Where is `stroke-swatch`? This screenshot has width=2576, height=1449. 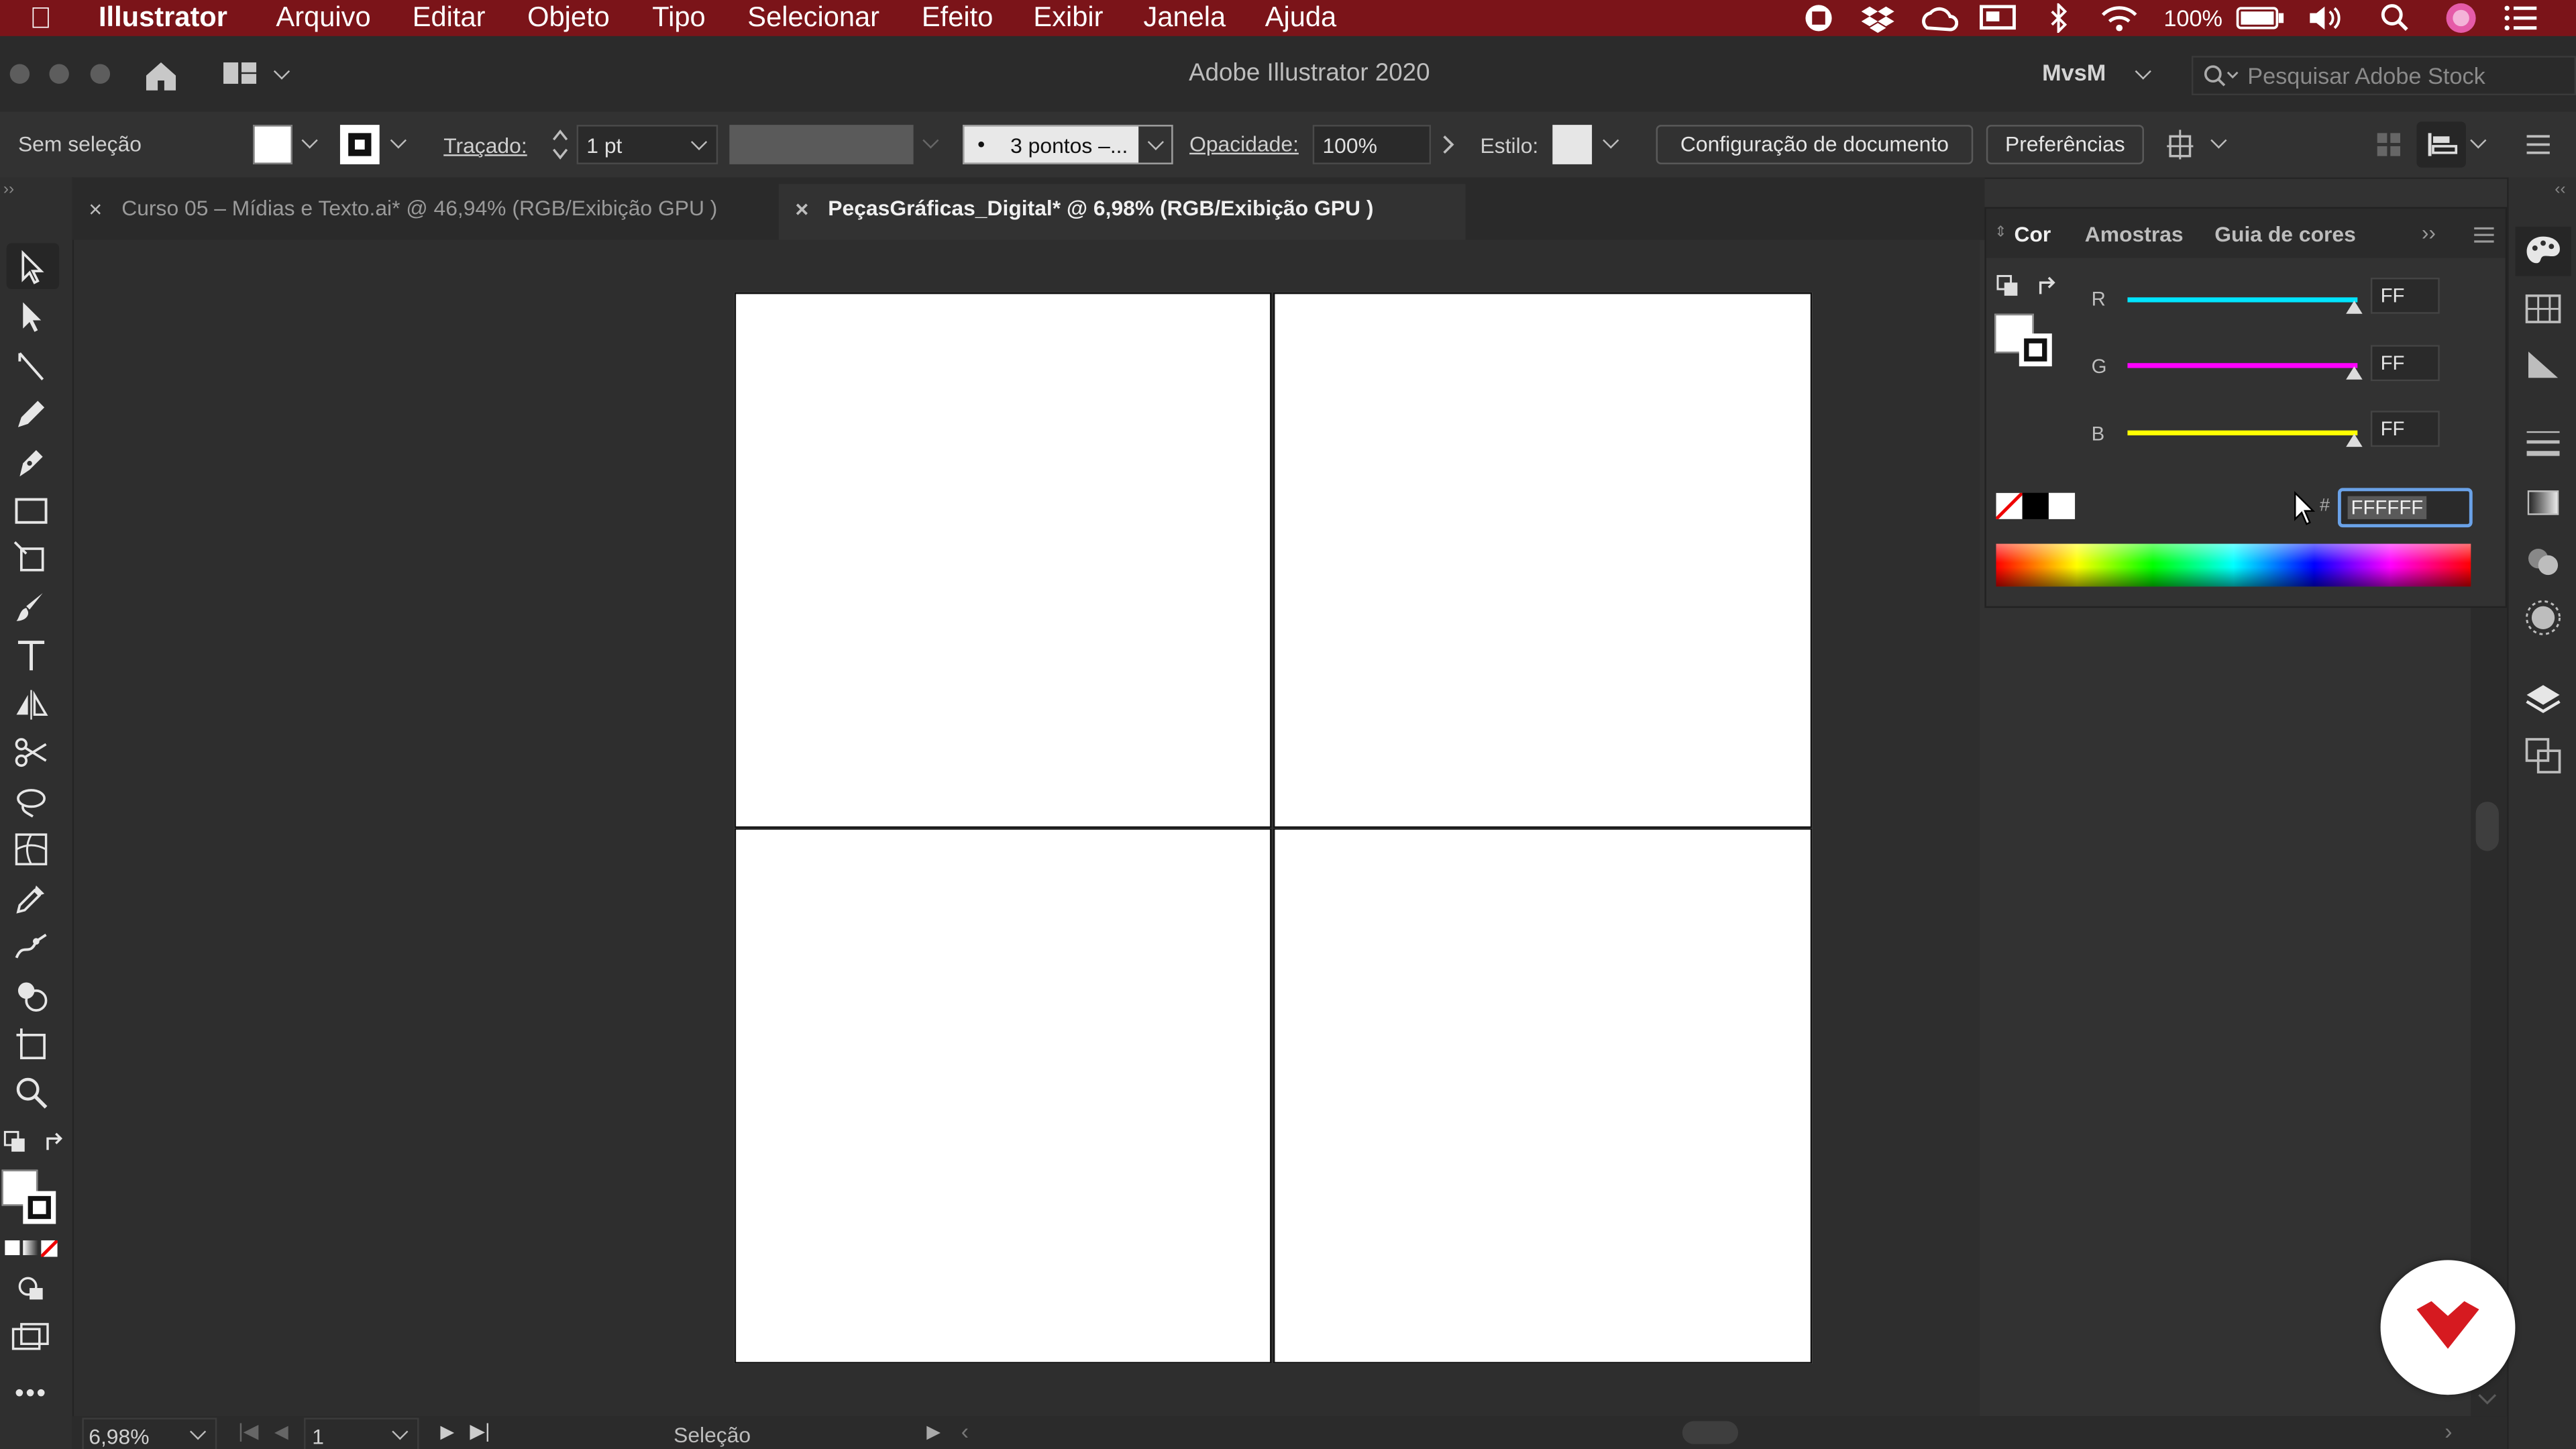
stroke-swatch is located at coordinates (359, 144).